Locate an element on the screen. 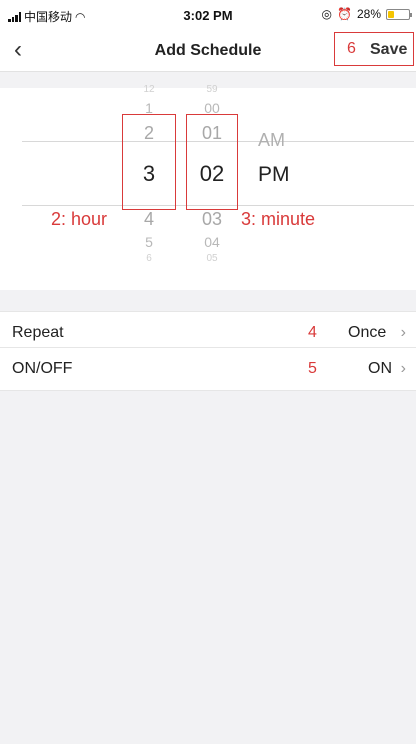 The image size is (416, 744). location-icon: ◎ is located at coordinates (327, 14).